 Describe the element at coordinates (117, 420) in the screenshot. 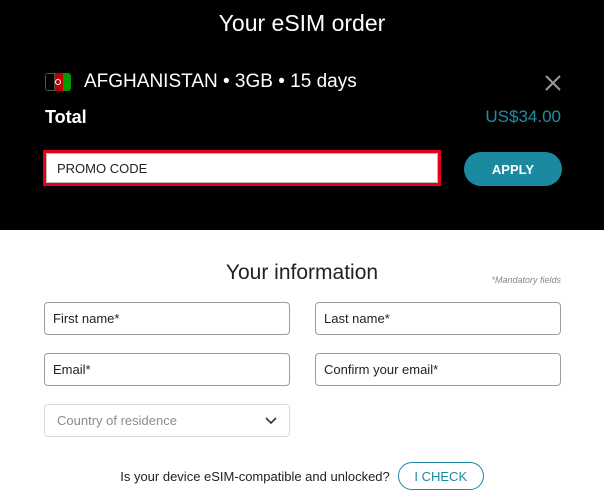

I see `country-select-placeholder: Country of residence` at that location.